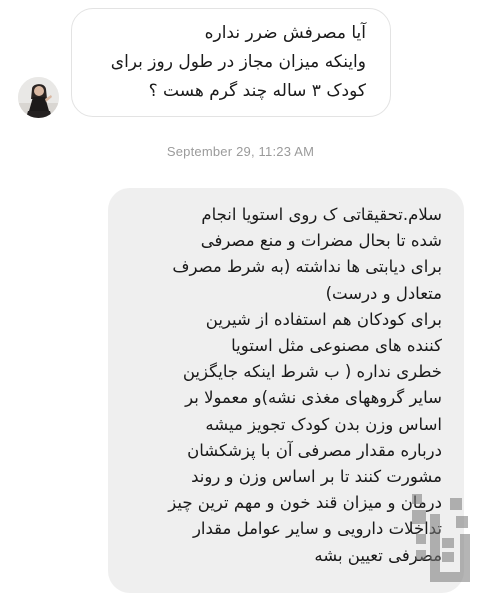 Image resolution: width=481 pixels, height=600 pixels. What do you see at coordinates (443, 544) in the screenshot?
I see `app-logo-watermark-icon` at bounding box center [443, 544].